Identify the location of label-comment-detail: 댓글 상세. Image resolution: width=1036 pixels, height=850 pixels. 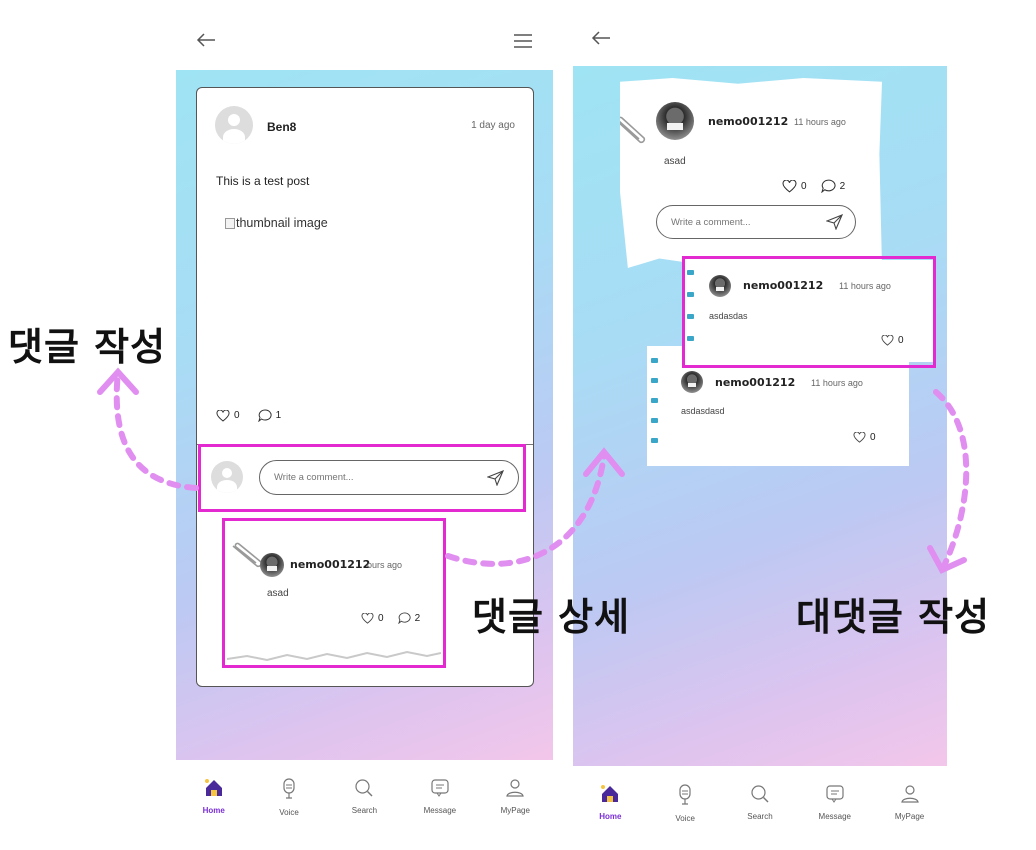
(551, 617).